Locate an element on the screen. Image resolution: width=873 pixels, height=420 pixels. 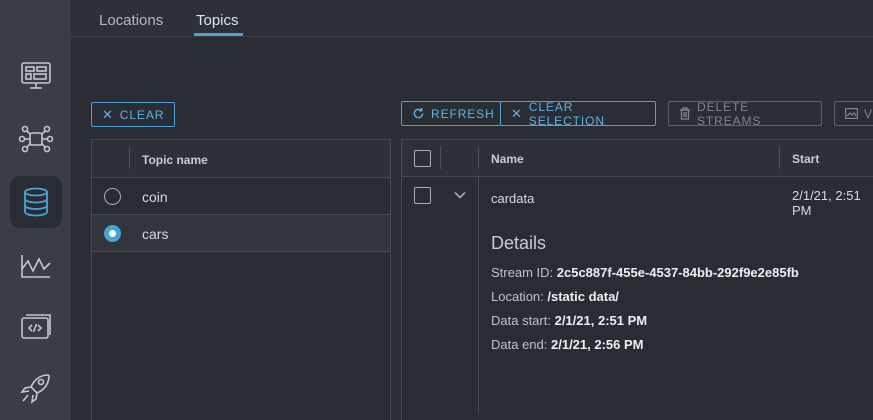
table-row: coin is located at coordinates (241, 196).